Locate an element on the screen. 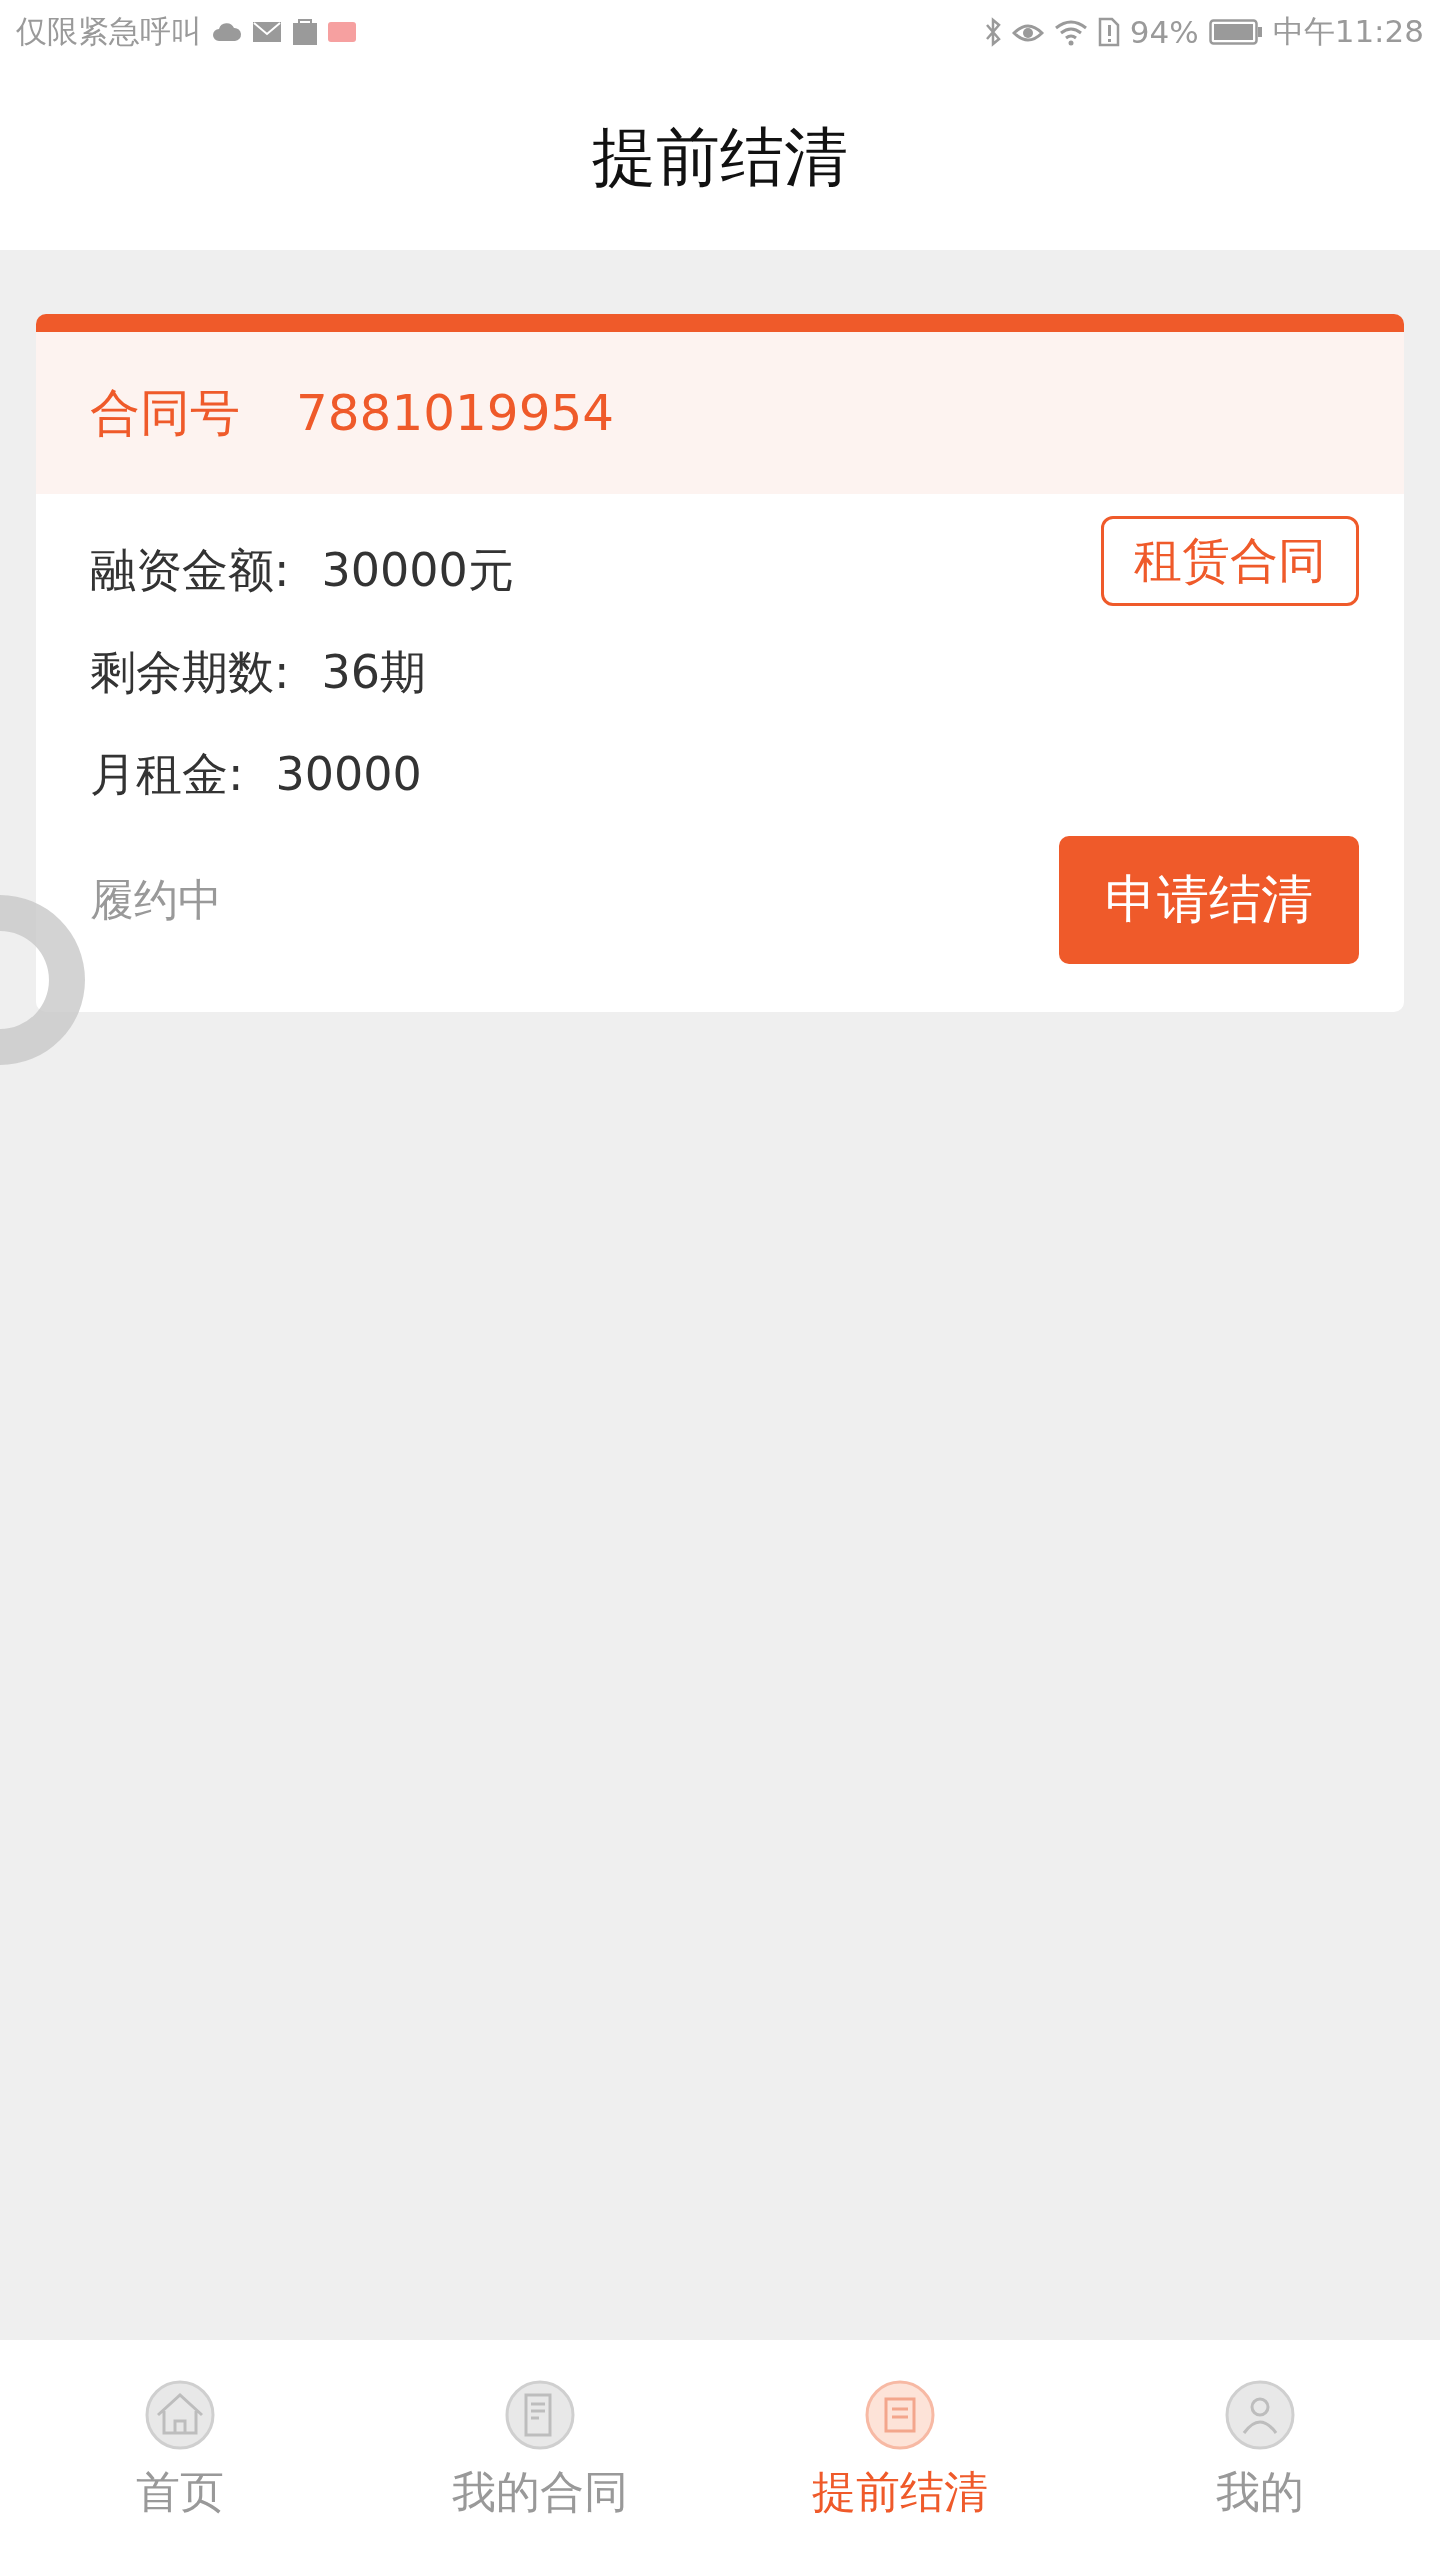  field-label: 剩余期数: is located at coordinates (190, 672).